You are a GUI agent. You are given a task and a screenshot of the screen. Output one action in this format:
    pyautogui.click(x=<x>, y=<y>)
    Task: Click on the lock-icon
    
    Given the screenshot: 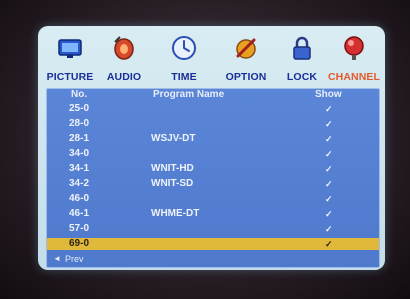 What is the action you would take?
    pyautogui.click(x=302, y=48)
    